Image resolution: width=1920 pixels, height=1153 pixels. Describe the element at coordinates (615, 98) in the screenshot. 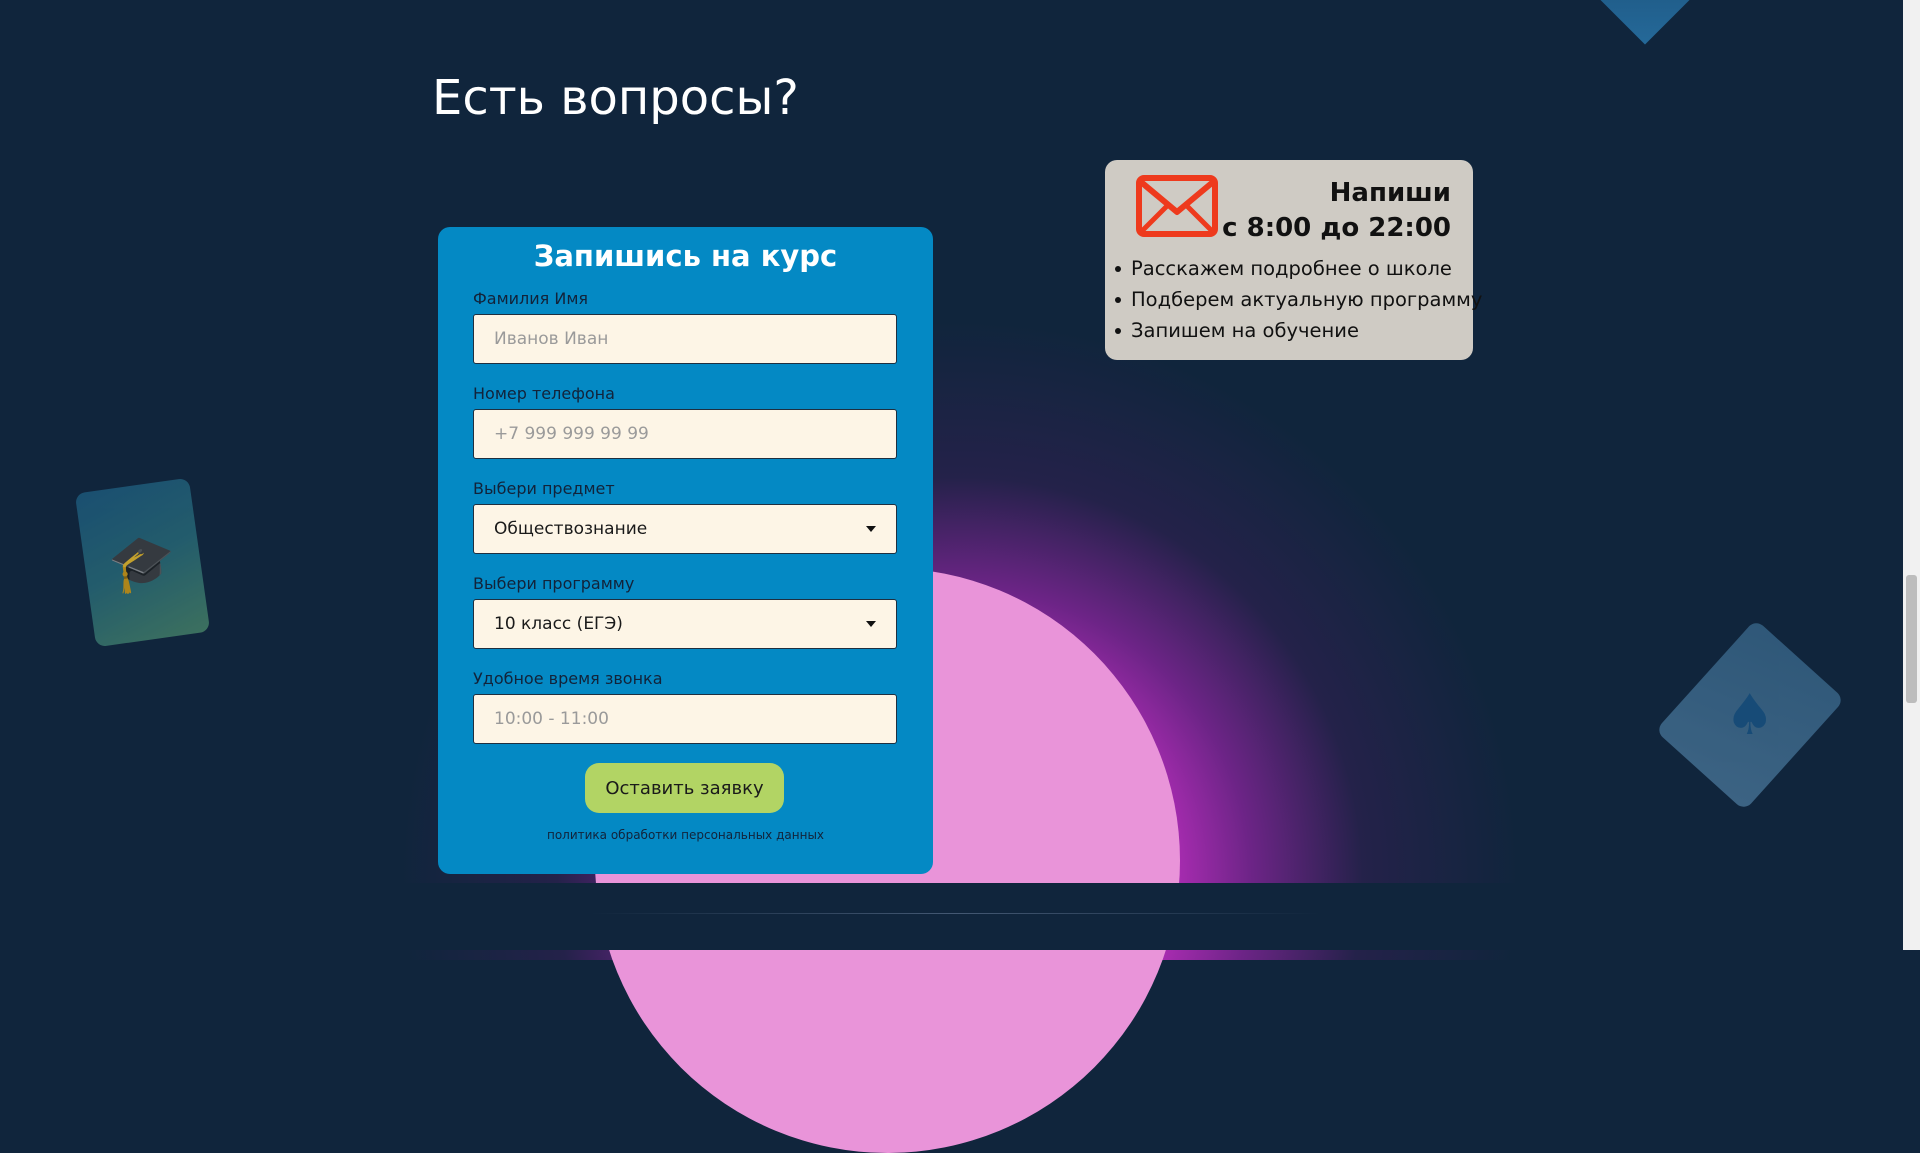

I see `page-title: Есть вопросы?` at that location.